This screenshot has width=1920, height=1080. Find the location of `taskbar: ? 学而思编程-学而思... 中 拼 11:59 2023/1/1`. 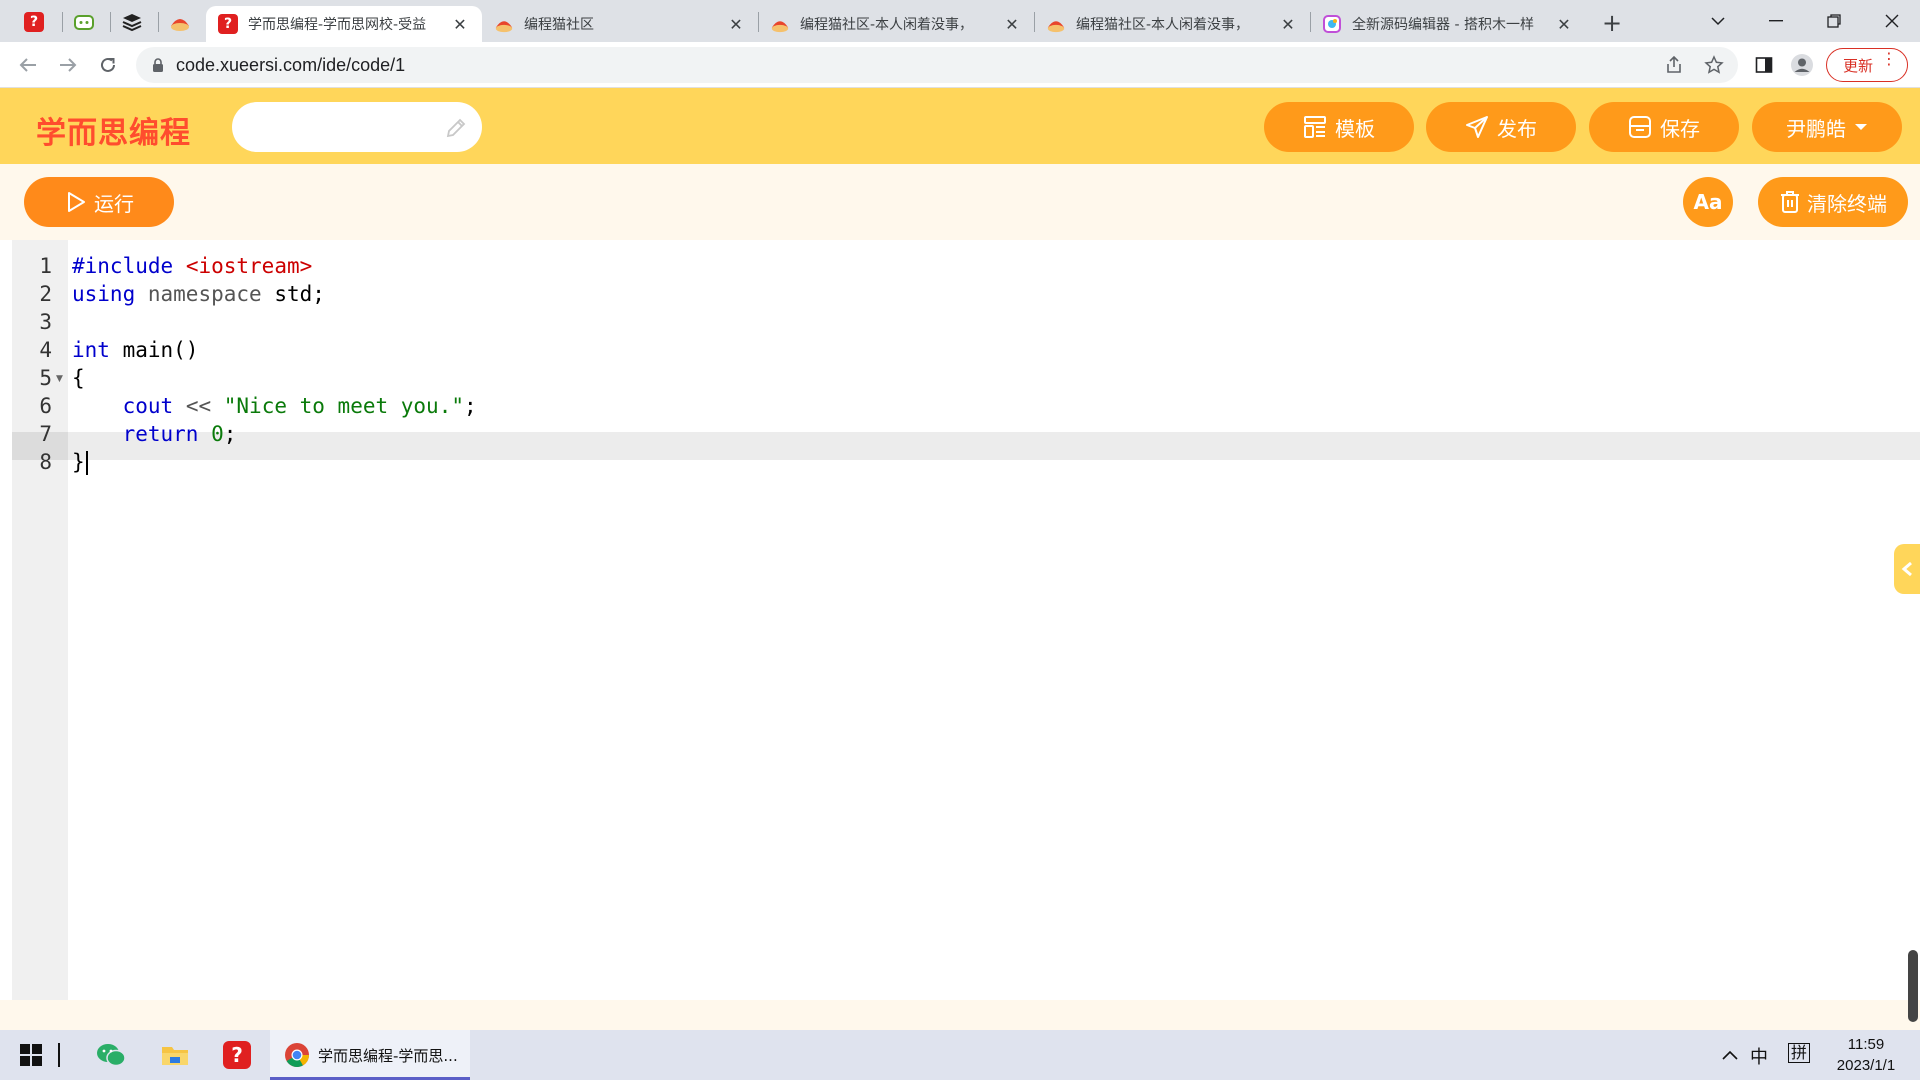

taskbar: ? 学而思编程-学而思... 中 拼 11:59 2023/1/1 is located at coordinates (960, 1055).